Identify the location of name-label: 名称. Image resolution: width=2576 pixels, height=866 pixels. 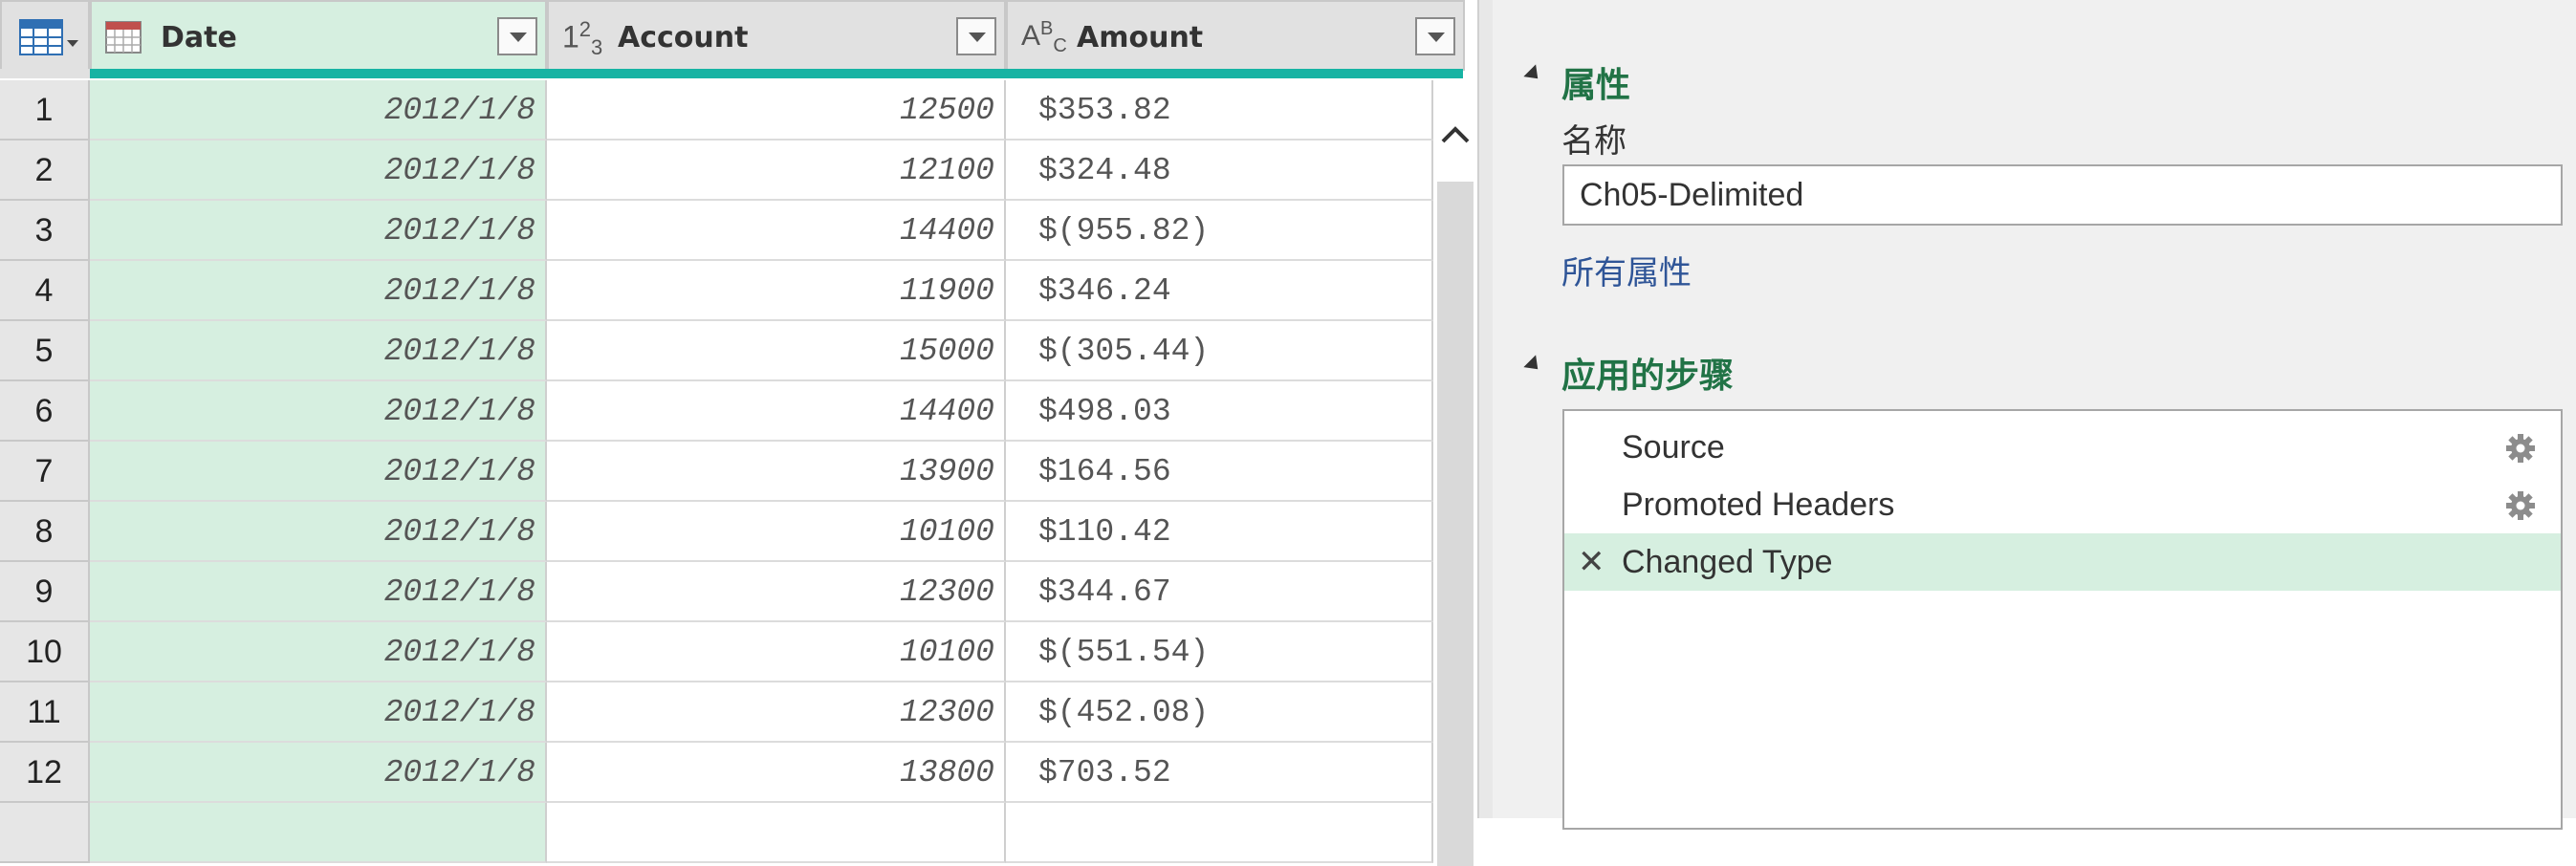
(1593, 141).